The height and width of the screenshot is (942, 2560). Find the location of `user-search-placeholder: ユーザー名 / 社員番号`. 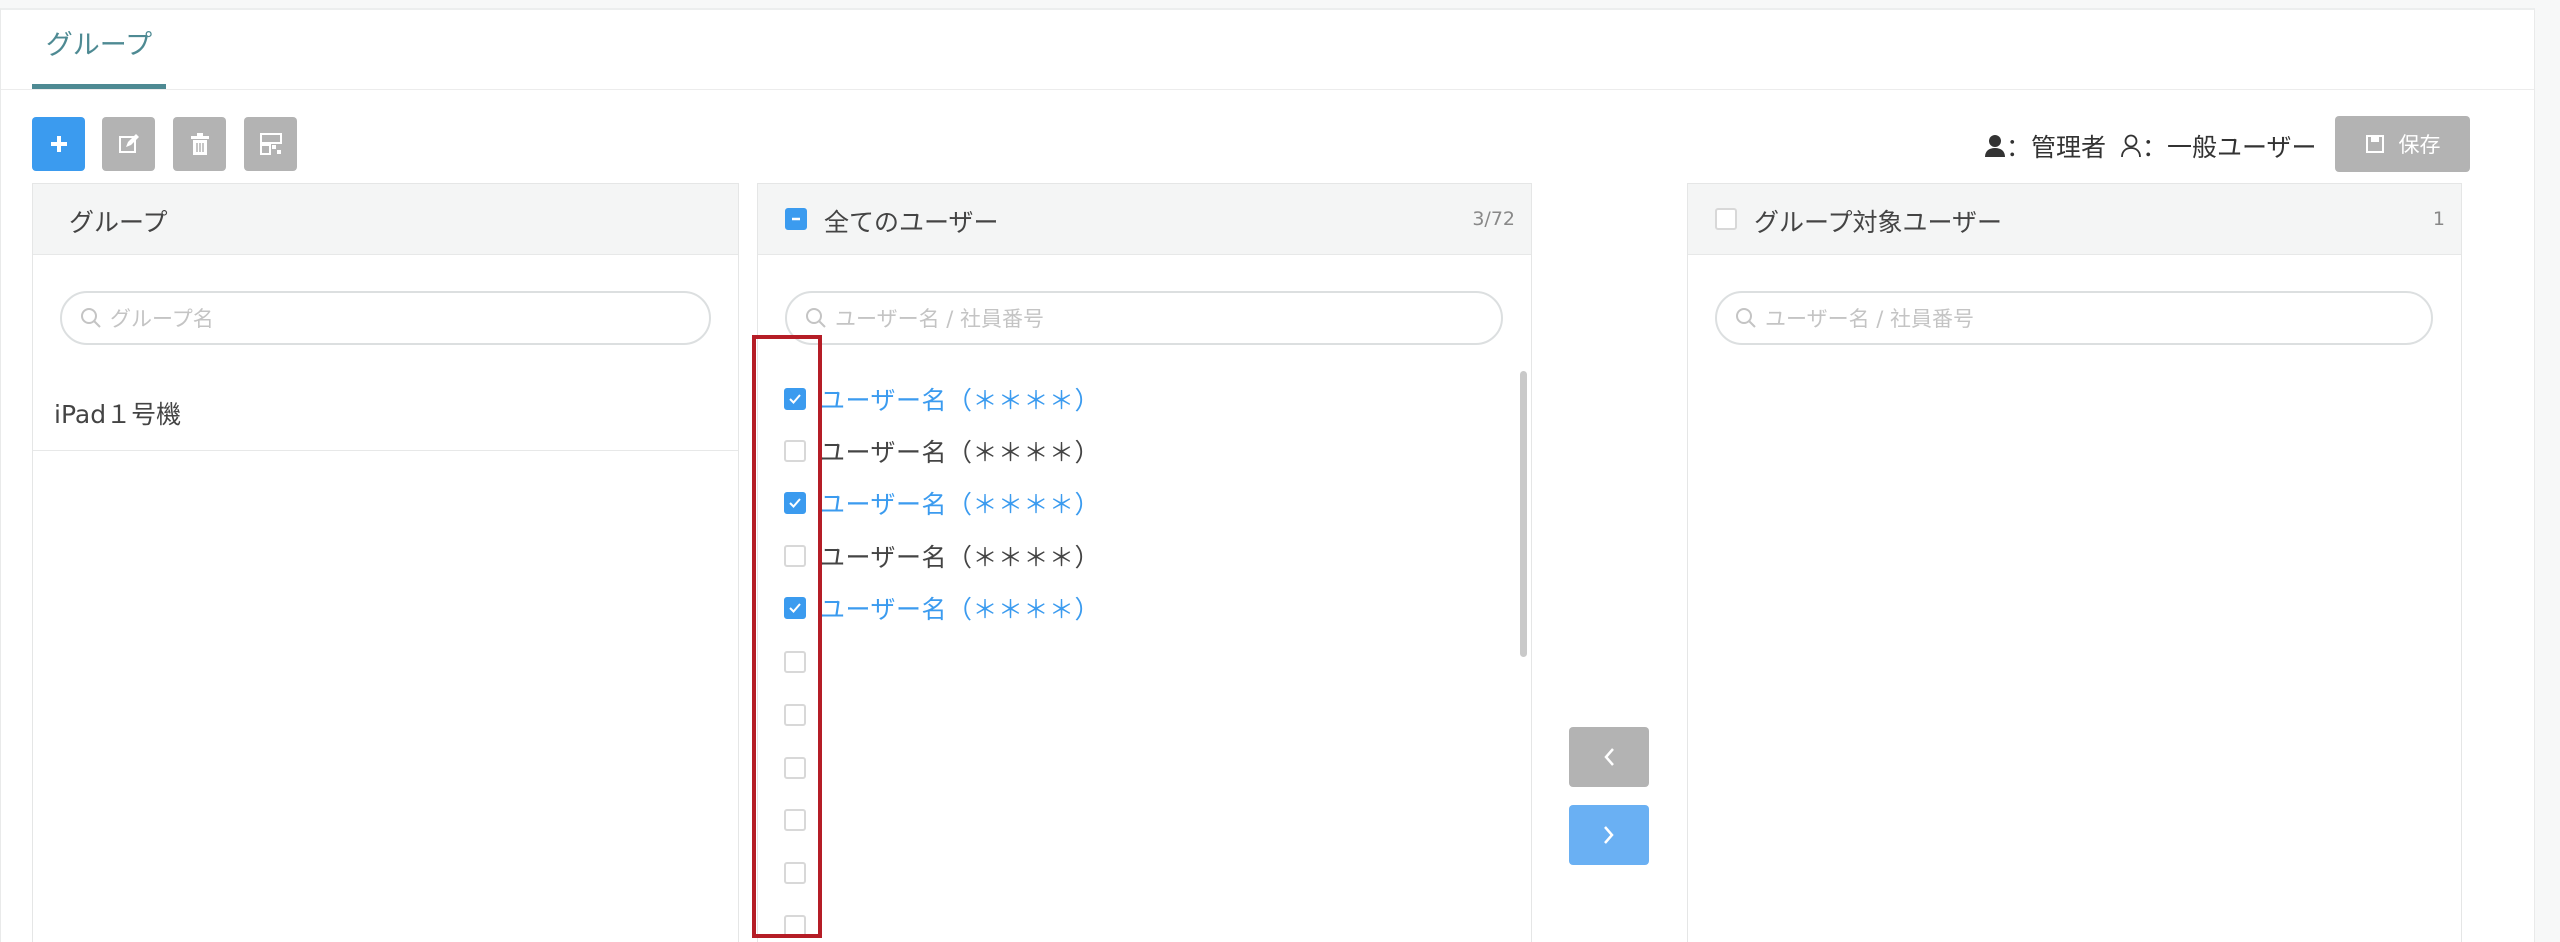

user-search-placeholder: ユーザー名 / 社員番号 is located at coordinates (940, 319).